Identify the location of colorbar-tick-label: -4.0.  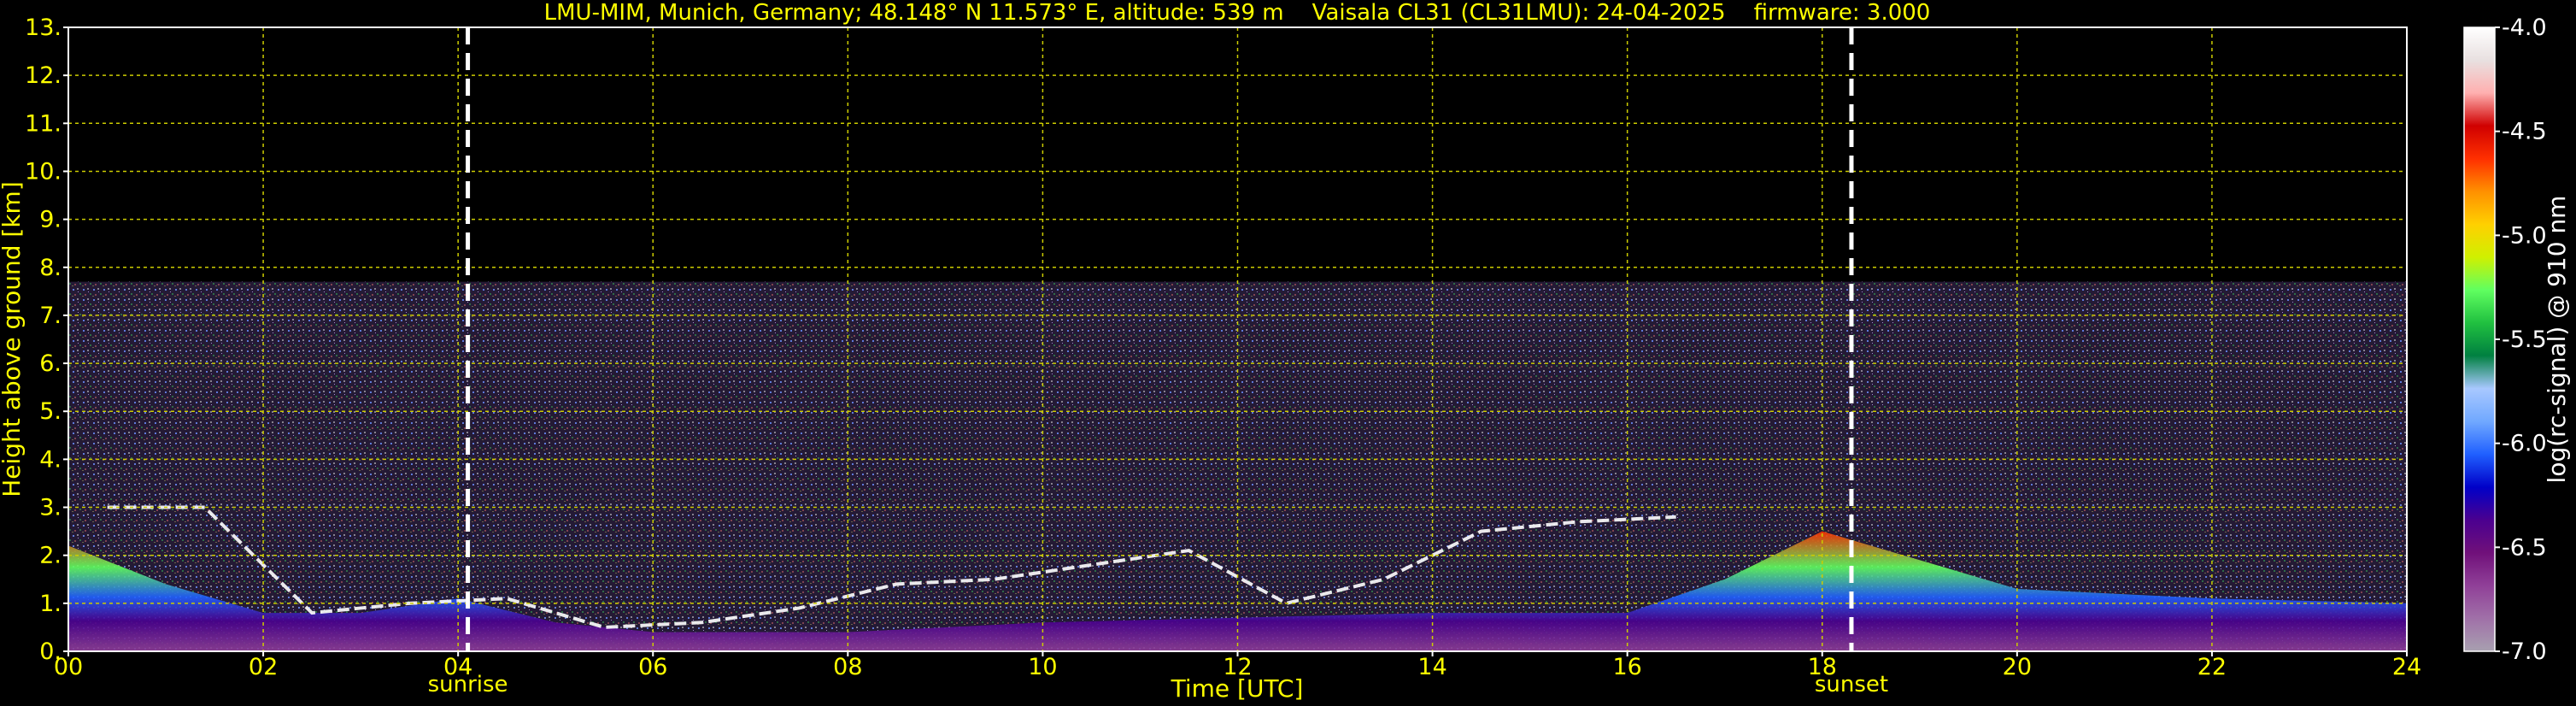
(2524, 28).